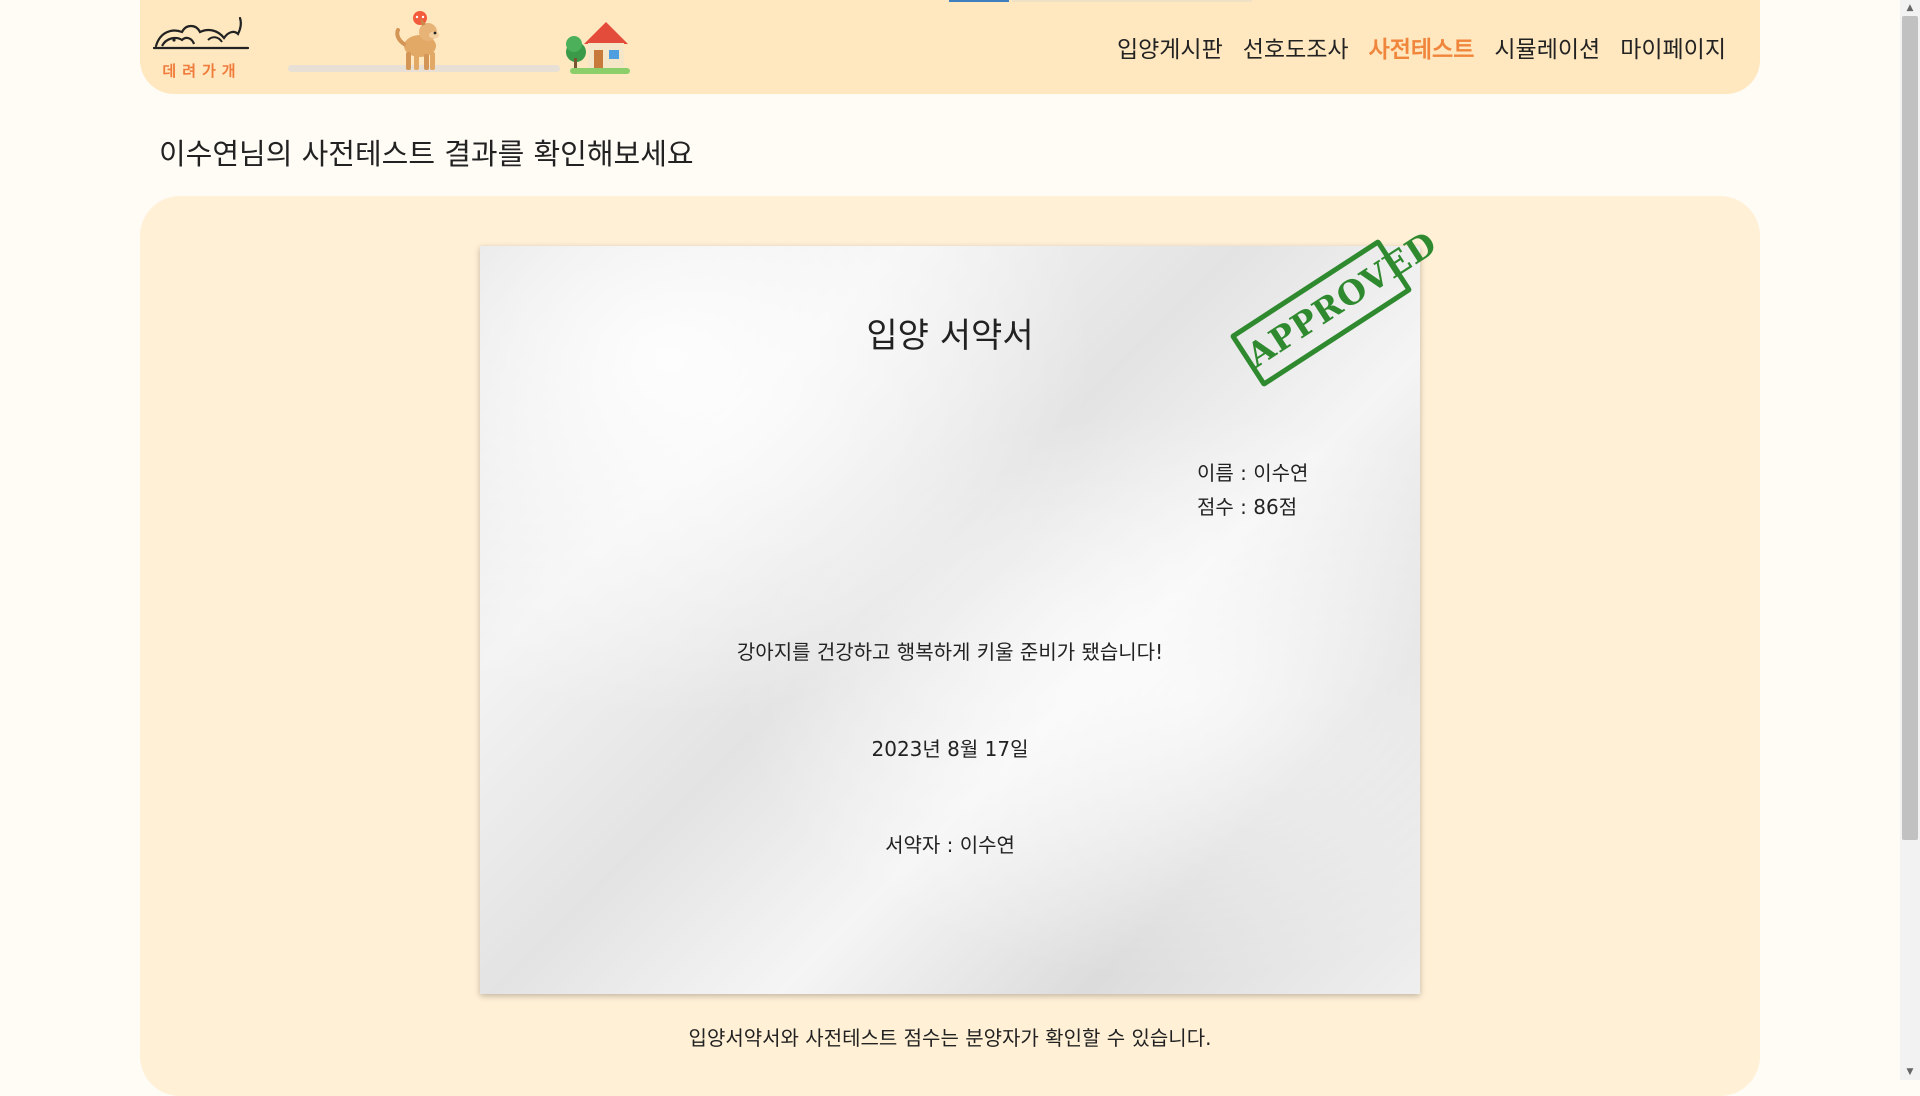 This screenshot has height=1096, width=1920. I want to click on walking-dog-icon, so click(417, 40).